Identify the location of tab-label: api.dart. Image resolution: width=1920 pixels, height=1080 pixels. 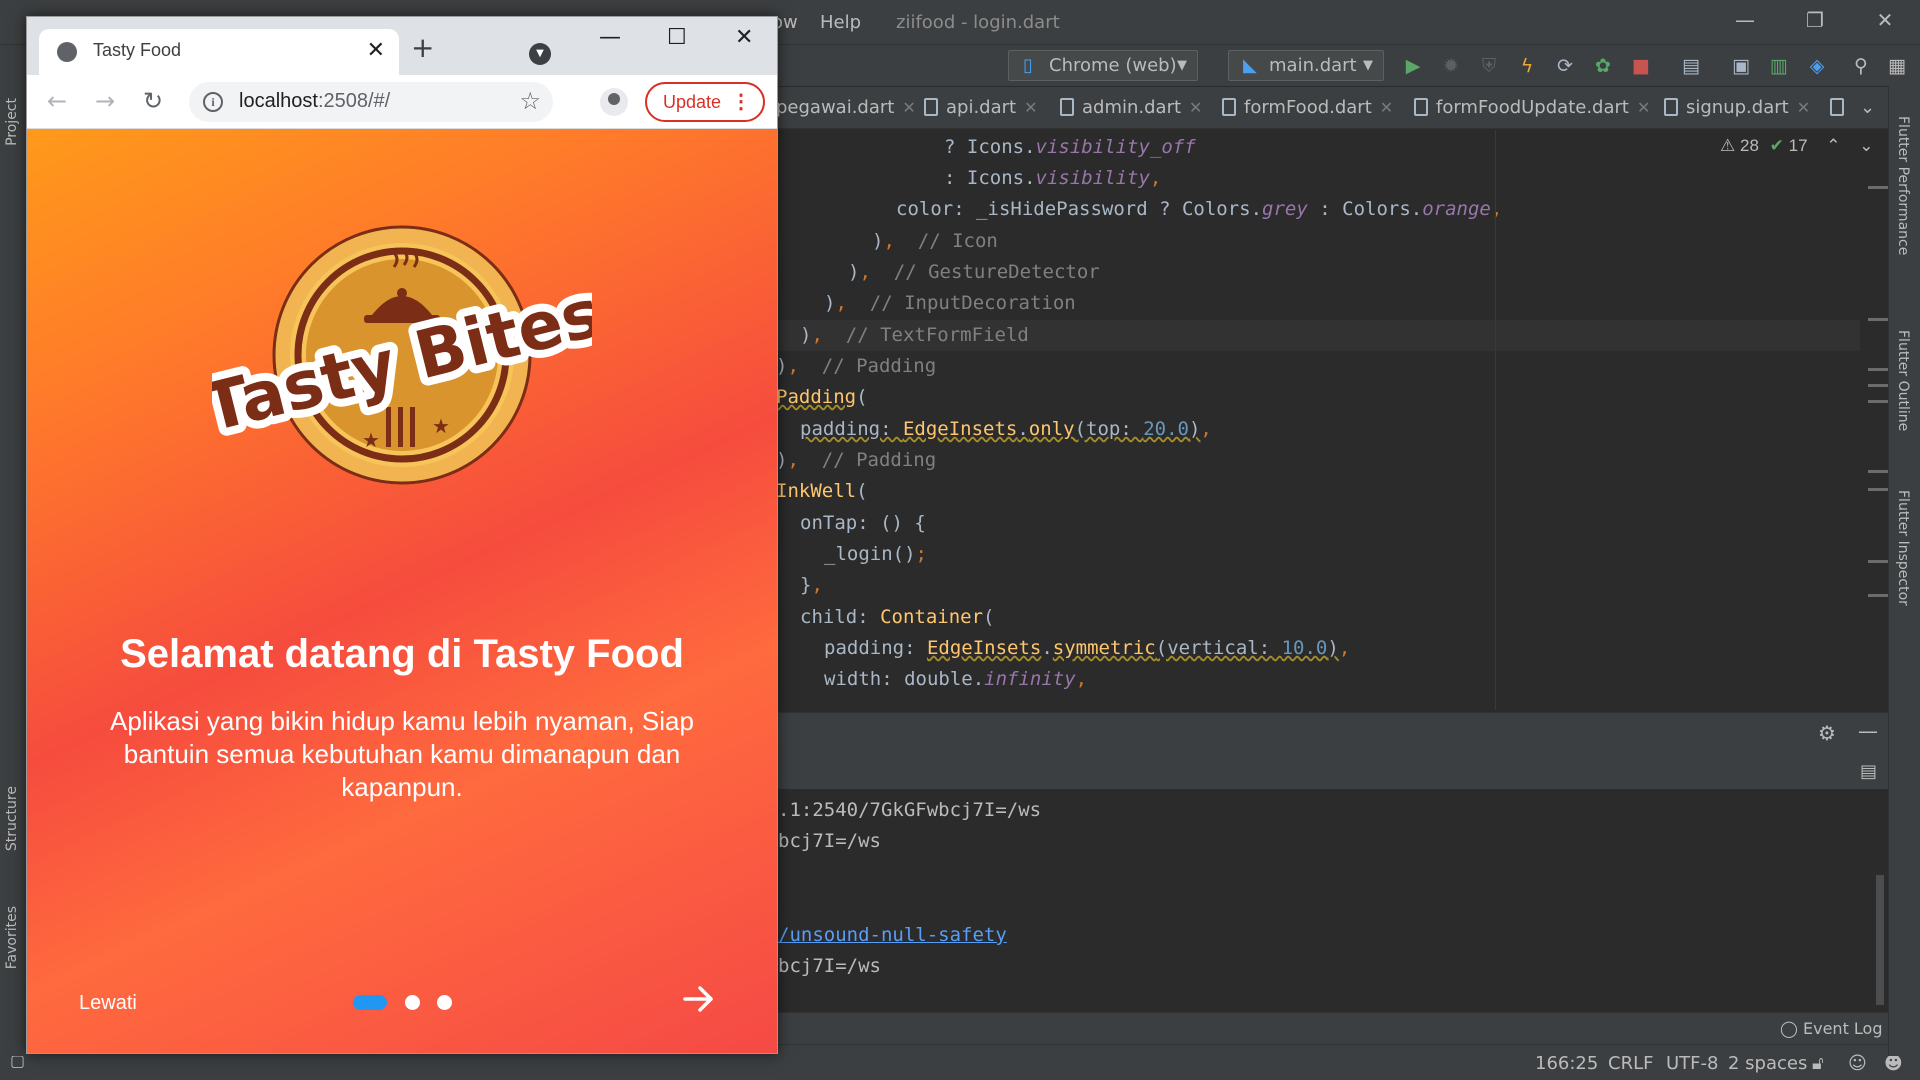
(981, 107).